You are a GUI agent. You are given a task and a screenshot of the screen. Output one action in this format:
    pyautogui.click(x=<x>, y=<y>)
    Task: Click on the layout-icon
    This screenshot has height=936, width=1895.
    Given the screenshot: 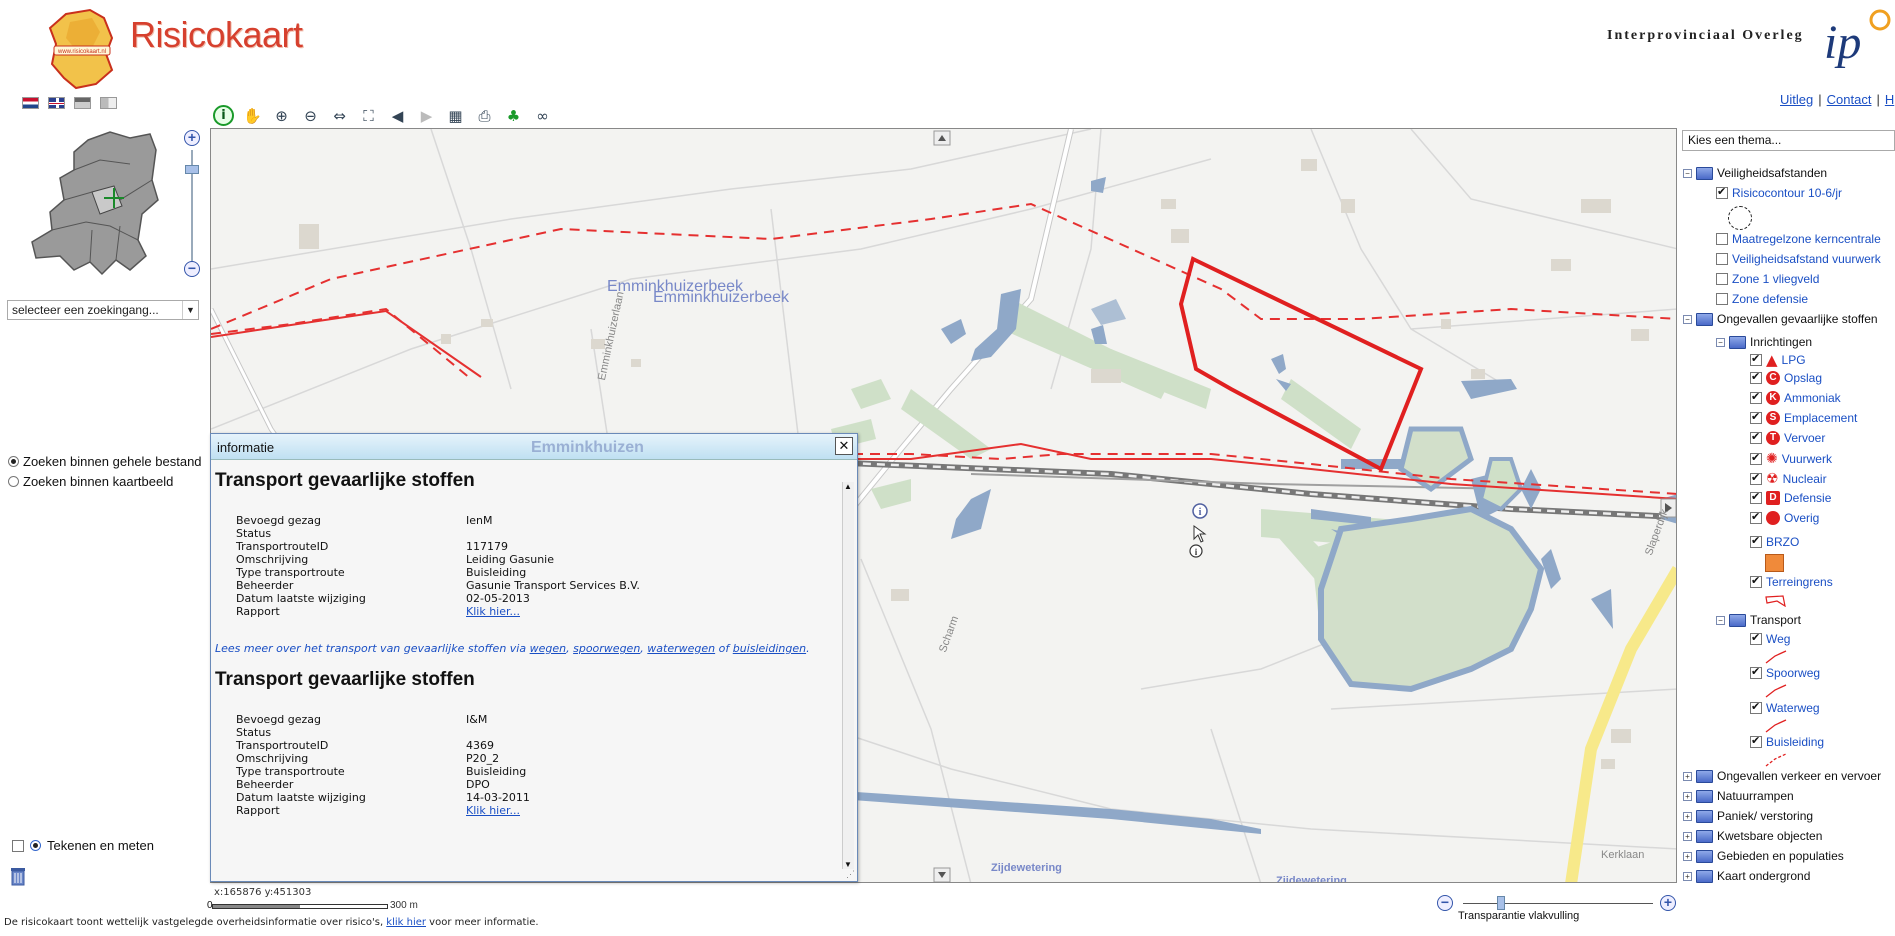 What is the action you would take?
    pyautogui.click(x=108, y=103)
    